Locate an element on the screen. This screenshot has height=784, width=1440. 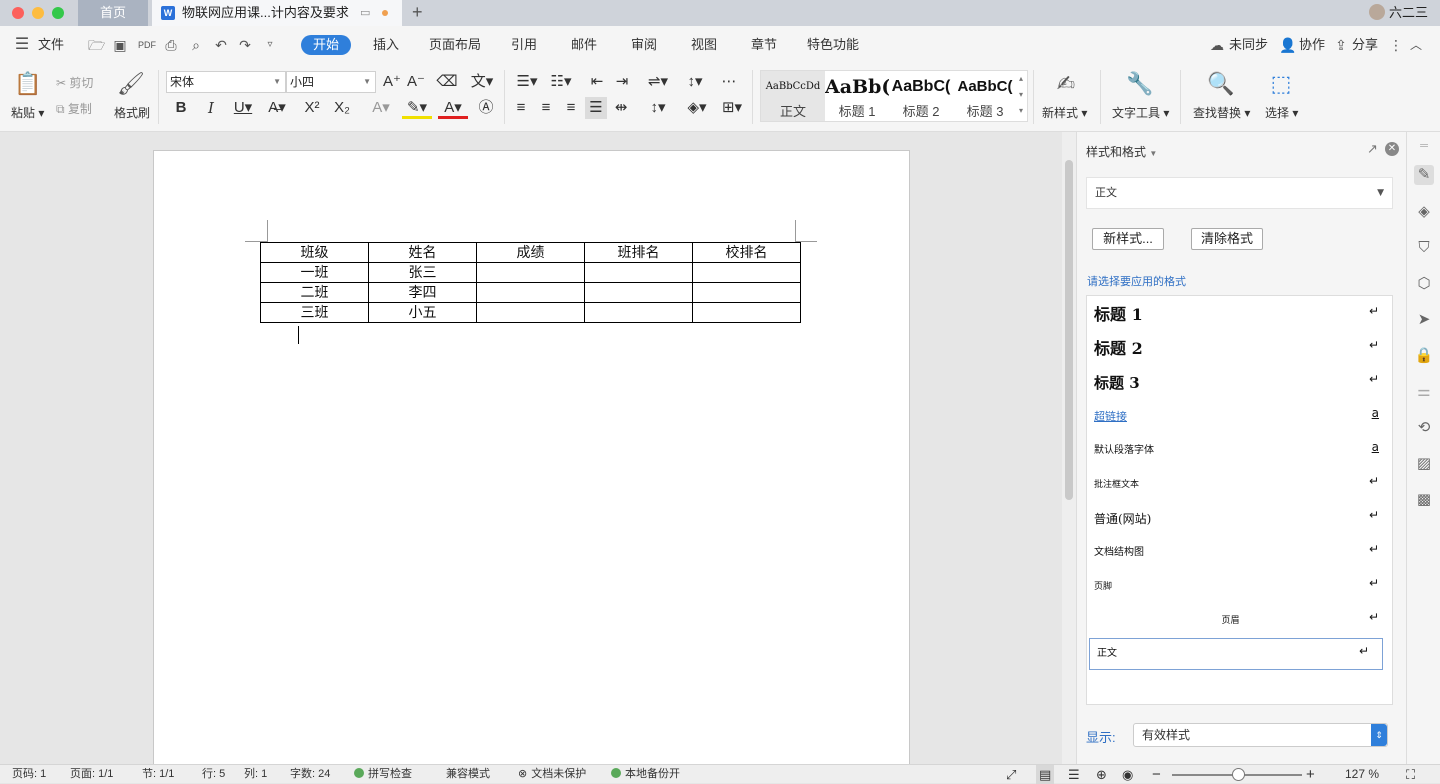
format-painter-icon: 🖌 is located at coordinates (131, 84).